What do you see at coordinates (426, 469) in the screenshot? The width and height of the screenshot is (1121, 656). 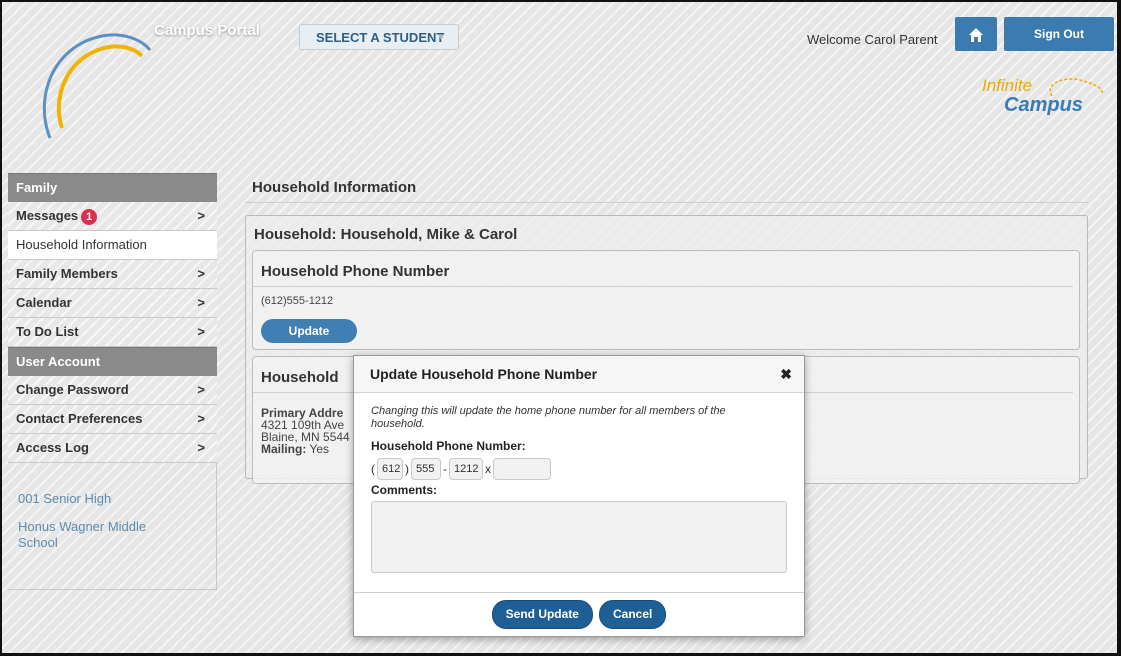 I see `prefix-input: 555` at bounding box center [426, 469].